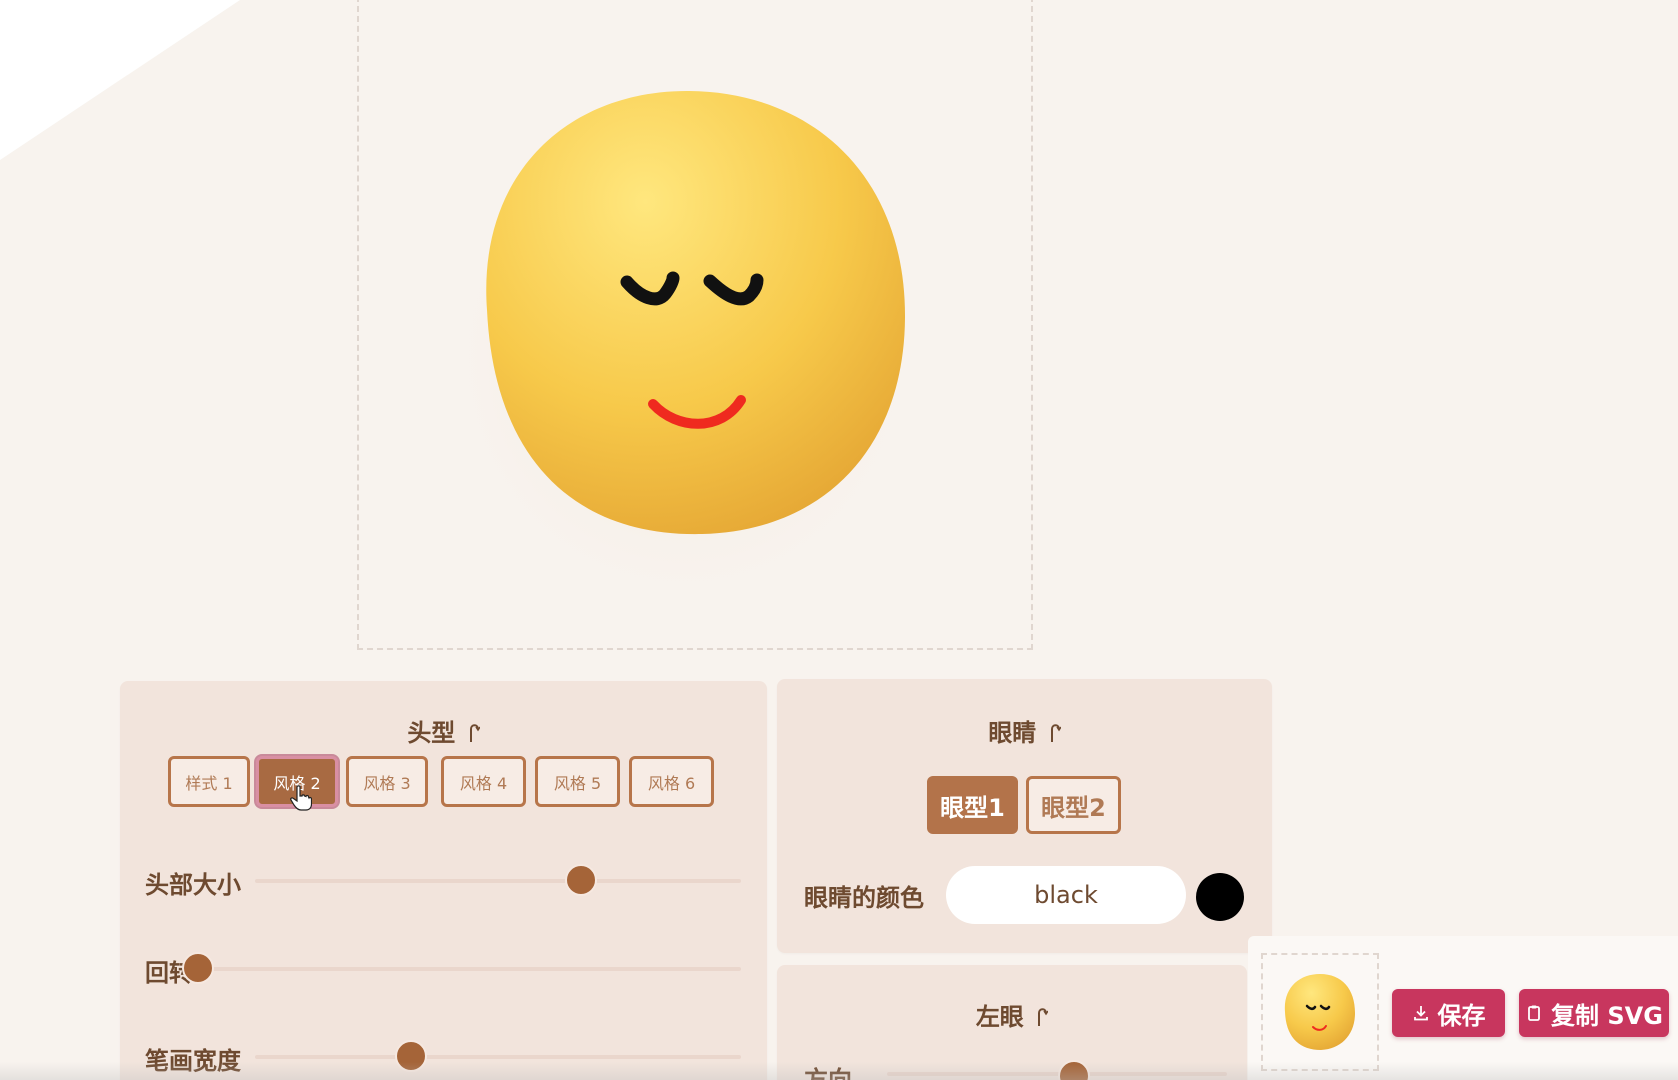 This screenshot has height=1080, width=1678. Describe the element at coordinates (580, 880) in the screenshot. I see `head-size-slider-thumb` at that location.